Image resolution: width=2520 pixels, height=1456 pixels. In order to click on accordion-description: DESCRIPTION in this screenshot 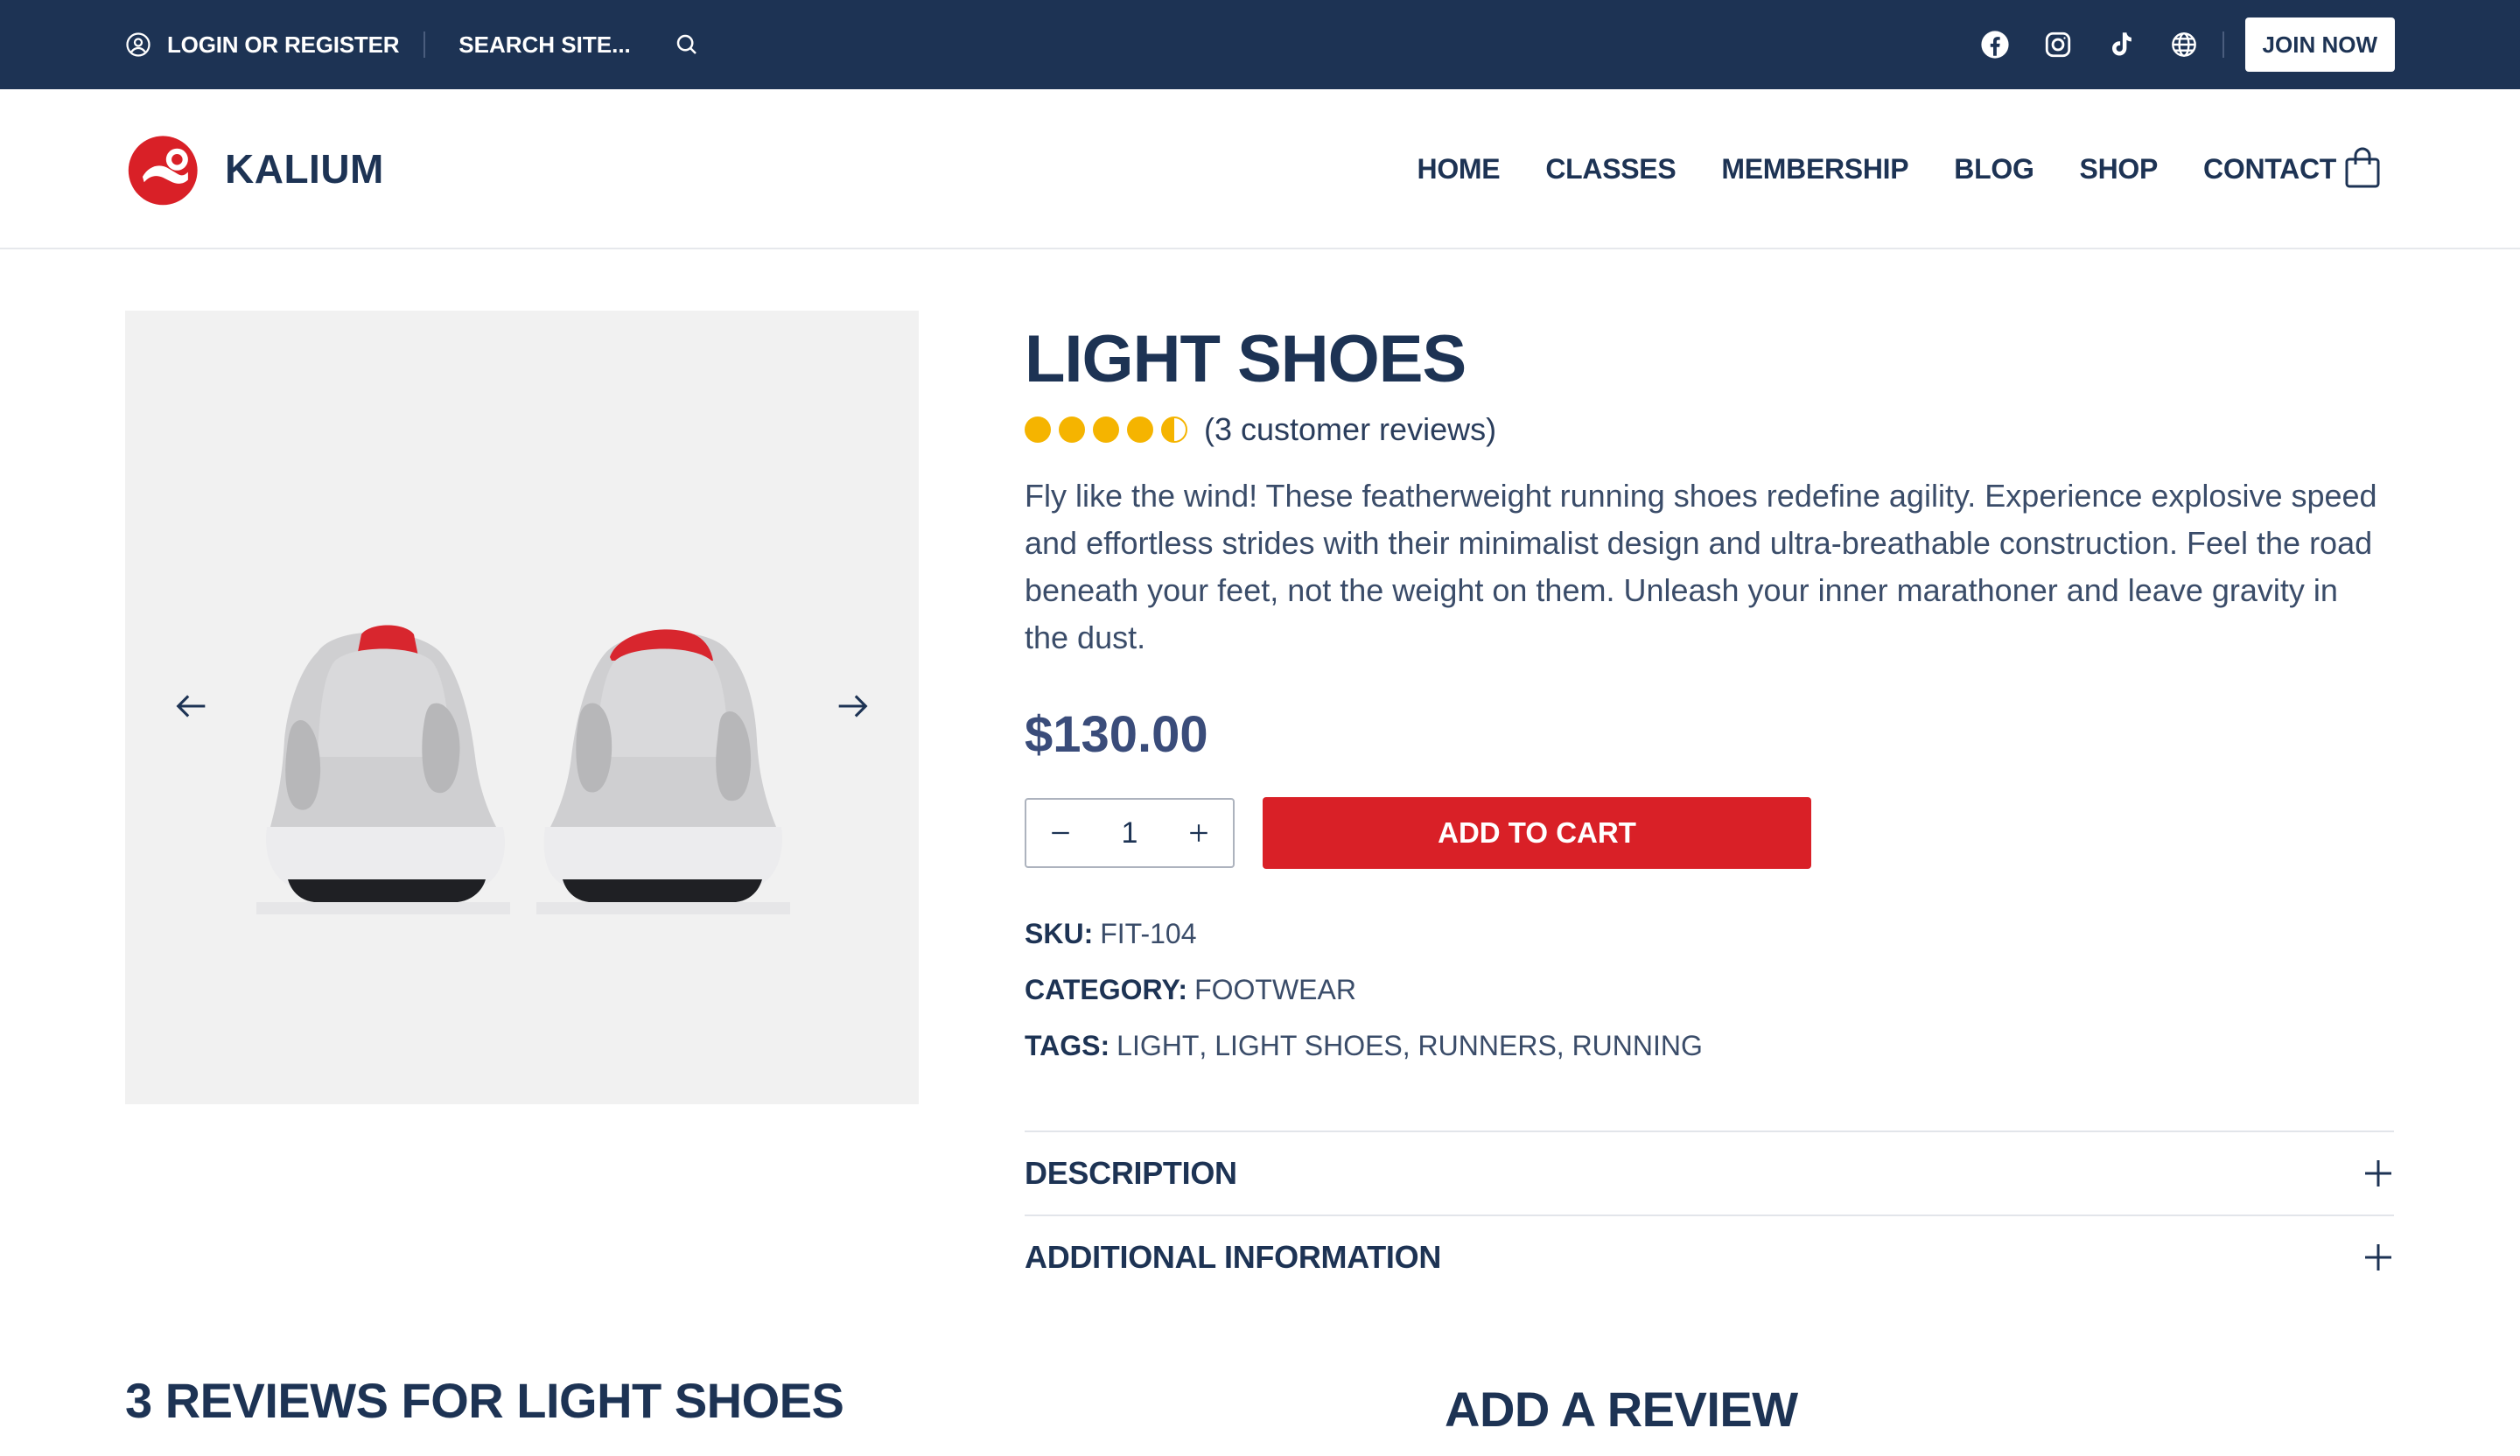, I will do `click(1709, 1172)`.